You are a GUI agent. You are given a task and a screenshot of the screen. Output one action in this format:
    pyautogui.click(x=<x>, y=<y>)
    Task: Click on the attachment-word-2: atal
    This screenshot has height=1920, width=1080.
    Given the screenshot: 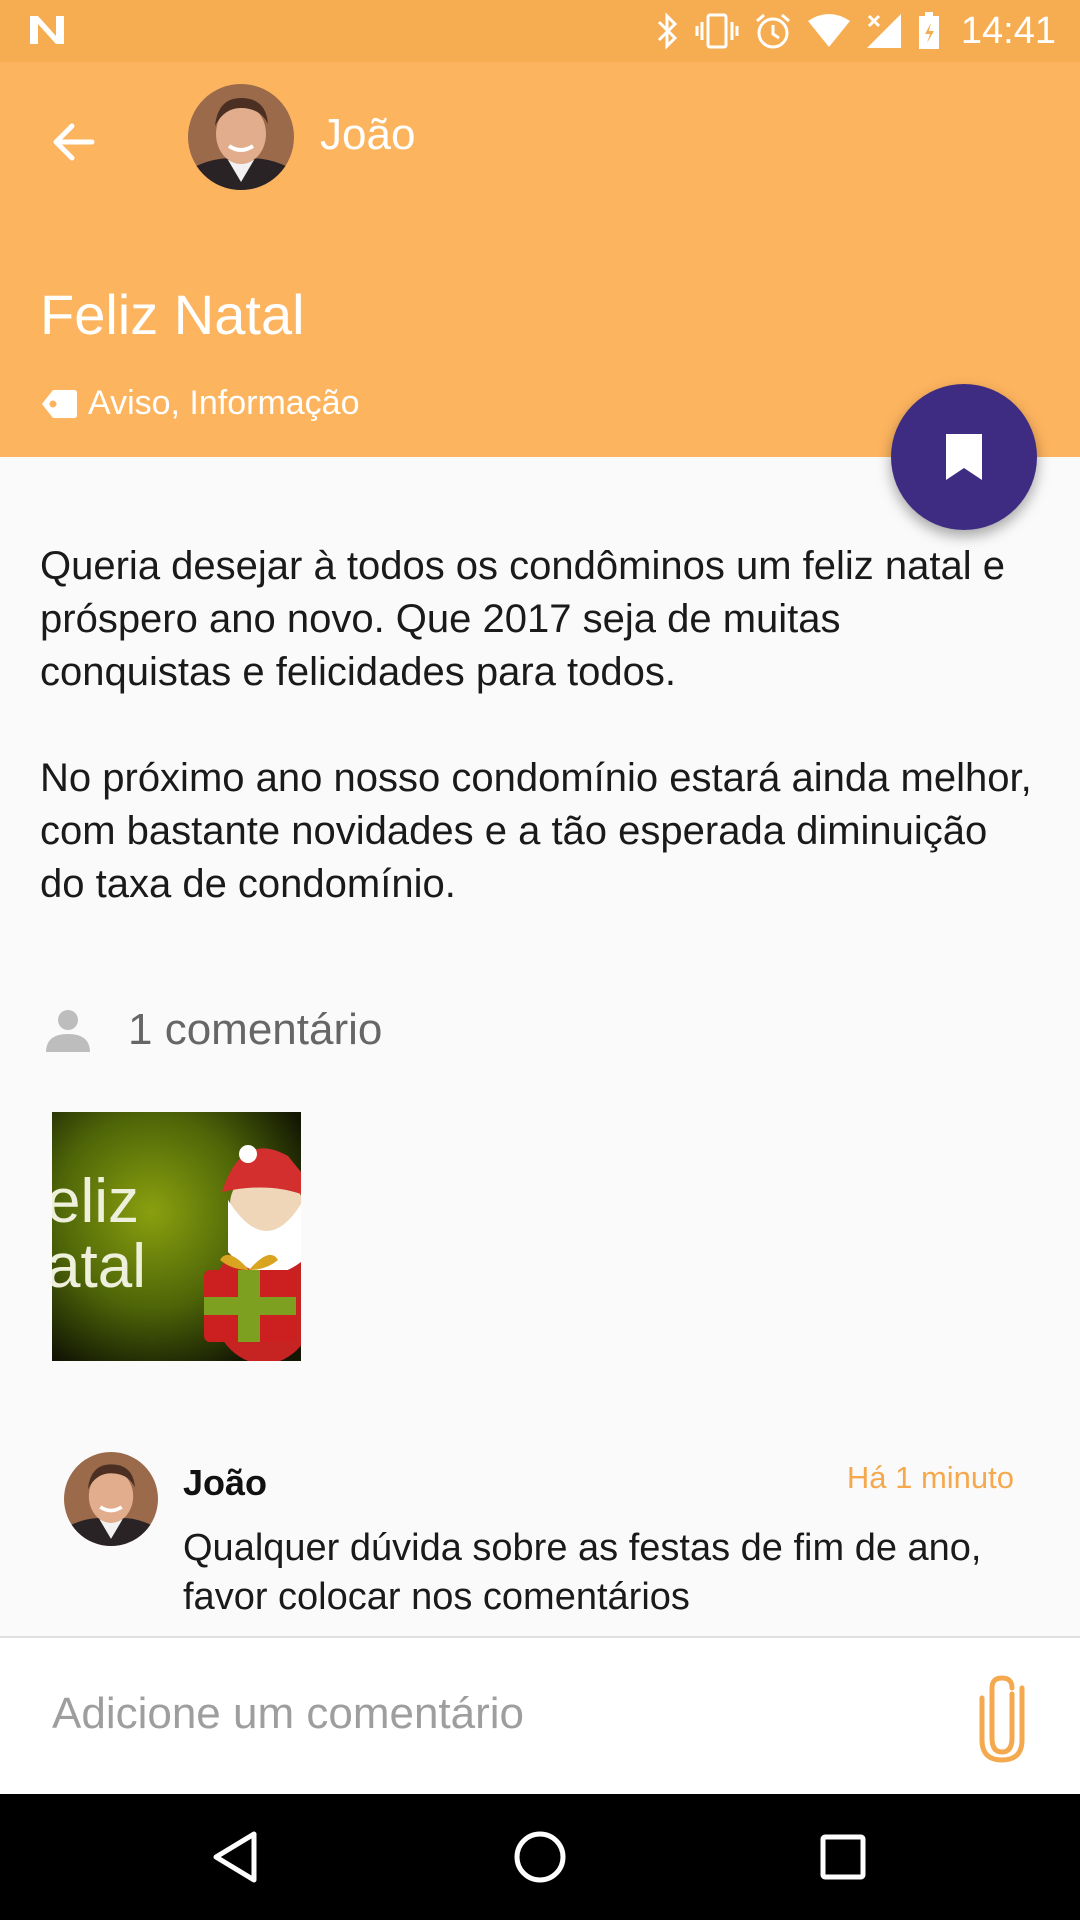 What is the action you would take?
    pyautogui.click(x=99, y=1266)
    